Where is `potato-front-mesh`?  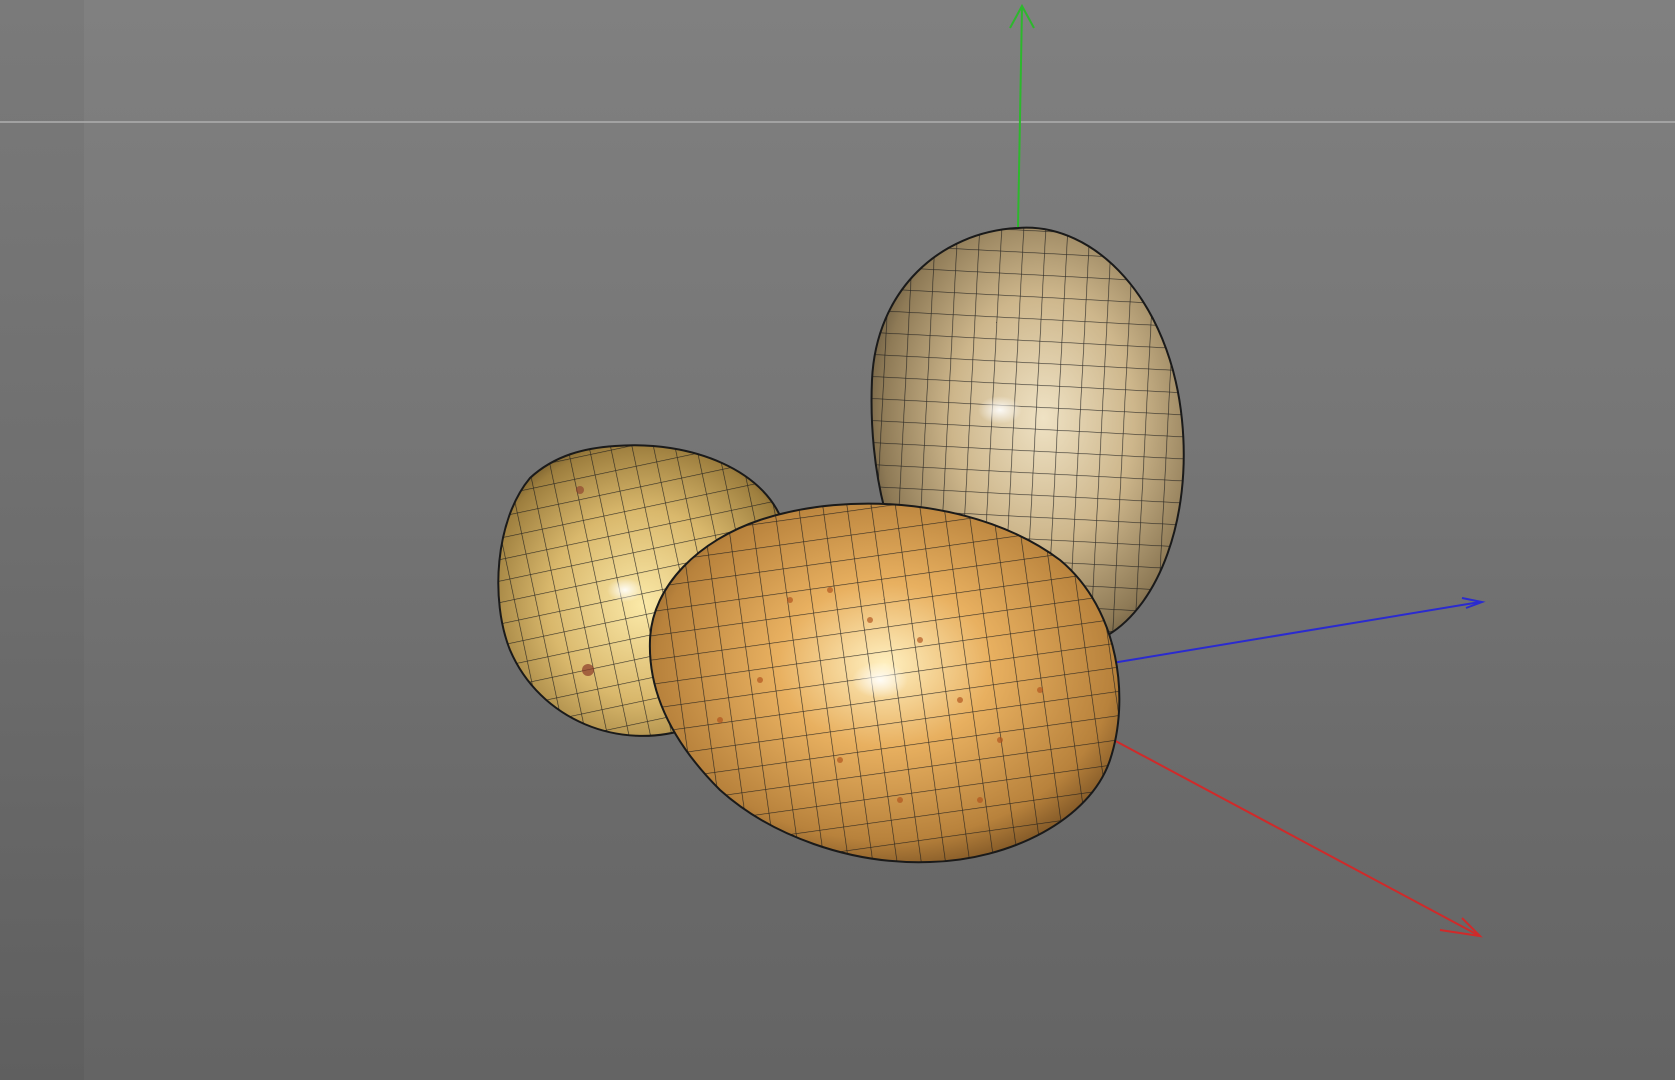 potato-front-mesh is located at coordinates (884, 683).